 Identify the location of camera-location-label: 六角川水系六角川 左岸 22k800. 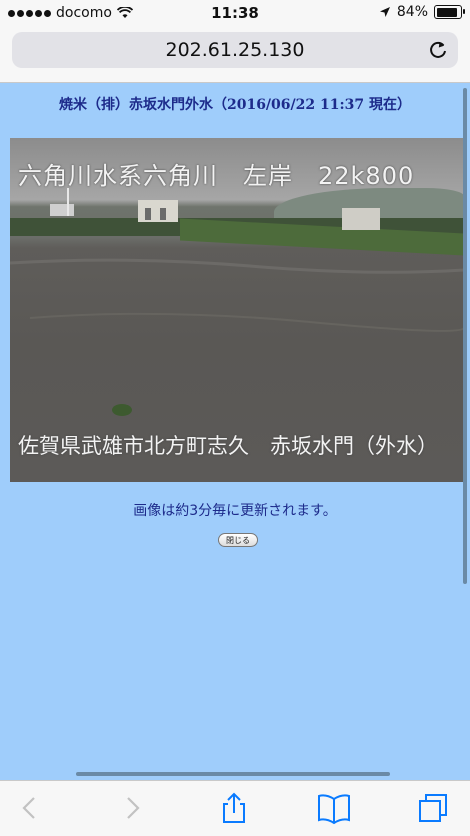
(216, 176).